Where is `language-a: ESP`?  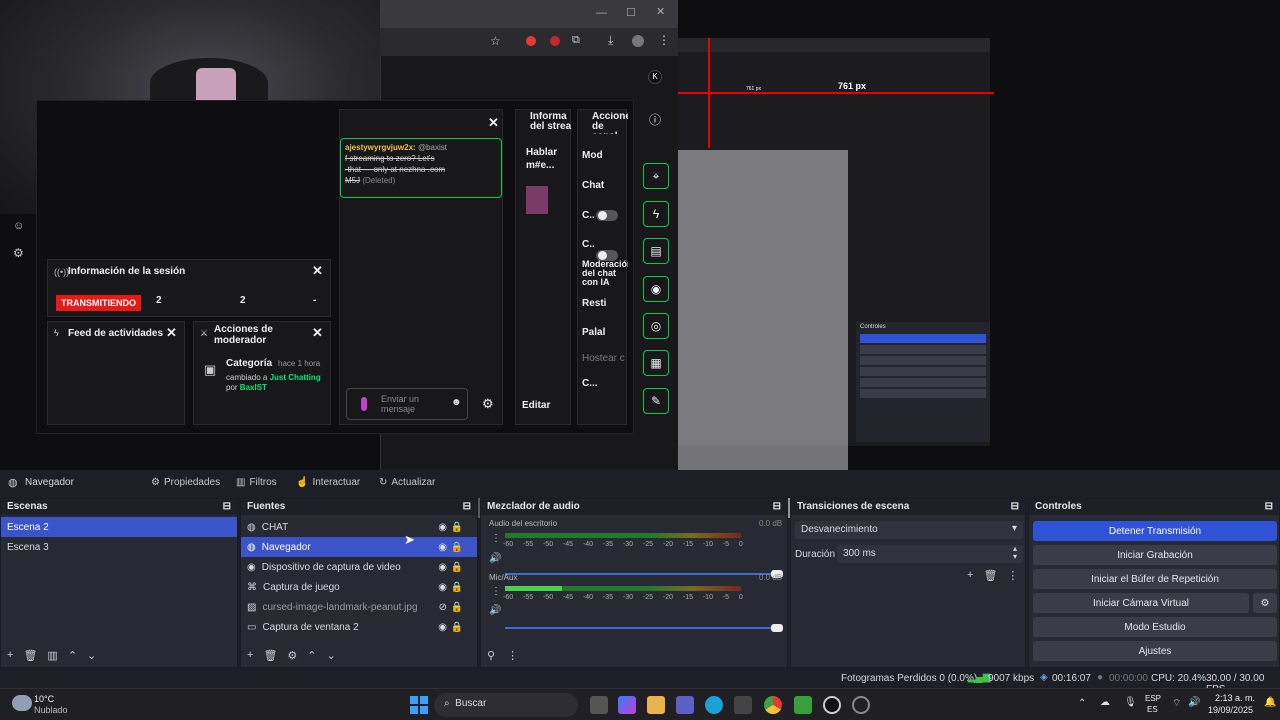
language-a: ESP is located at coordinates (1153, 698).